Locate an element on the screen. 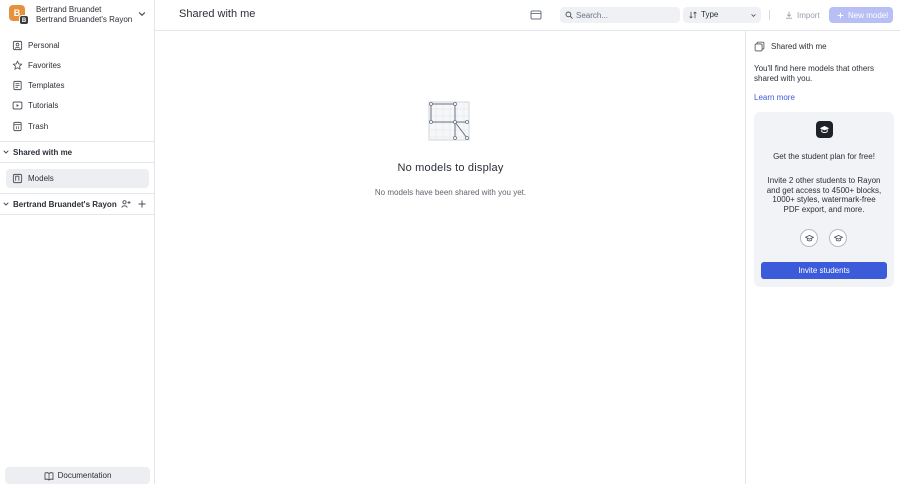 The width and height of the screenshot is (900, 484). empty-state-title: No models to display is located at coordinates (450, 168).